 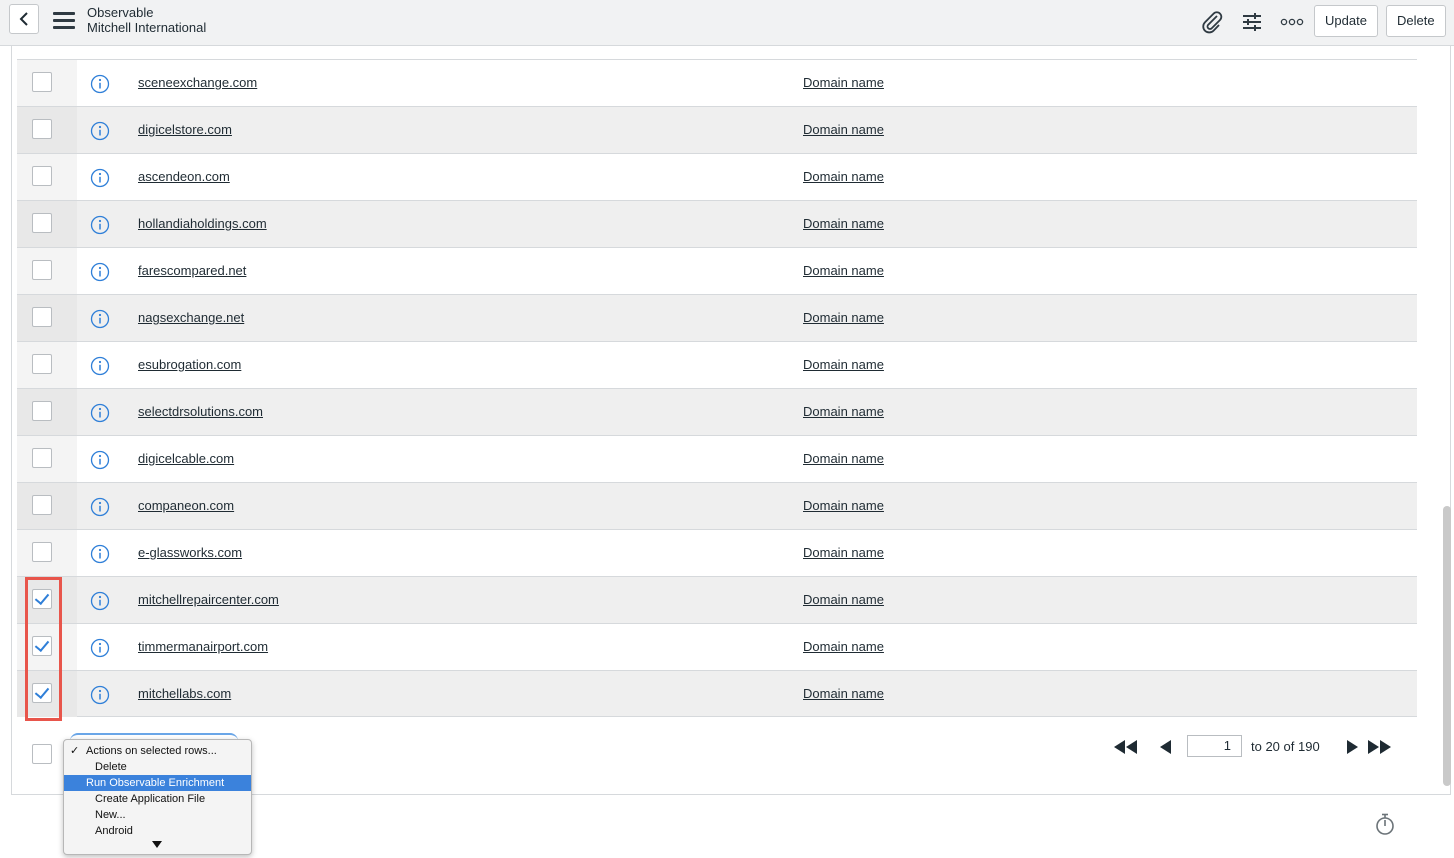 What do you see at coordinates (1285, 746) in the screenshot?
I see `pagination-range-text: to 20 of 190` at bounding box center [1285, 746].